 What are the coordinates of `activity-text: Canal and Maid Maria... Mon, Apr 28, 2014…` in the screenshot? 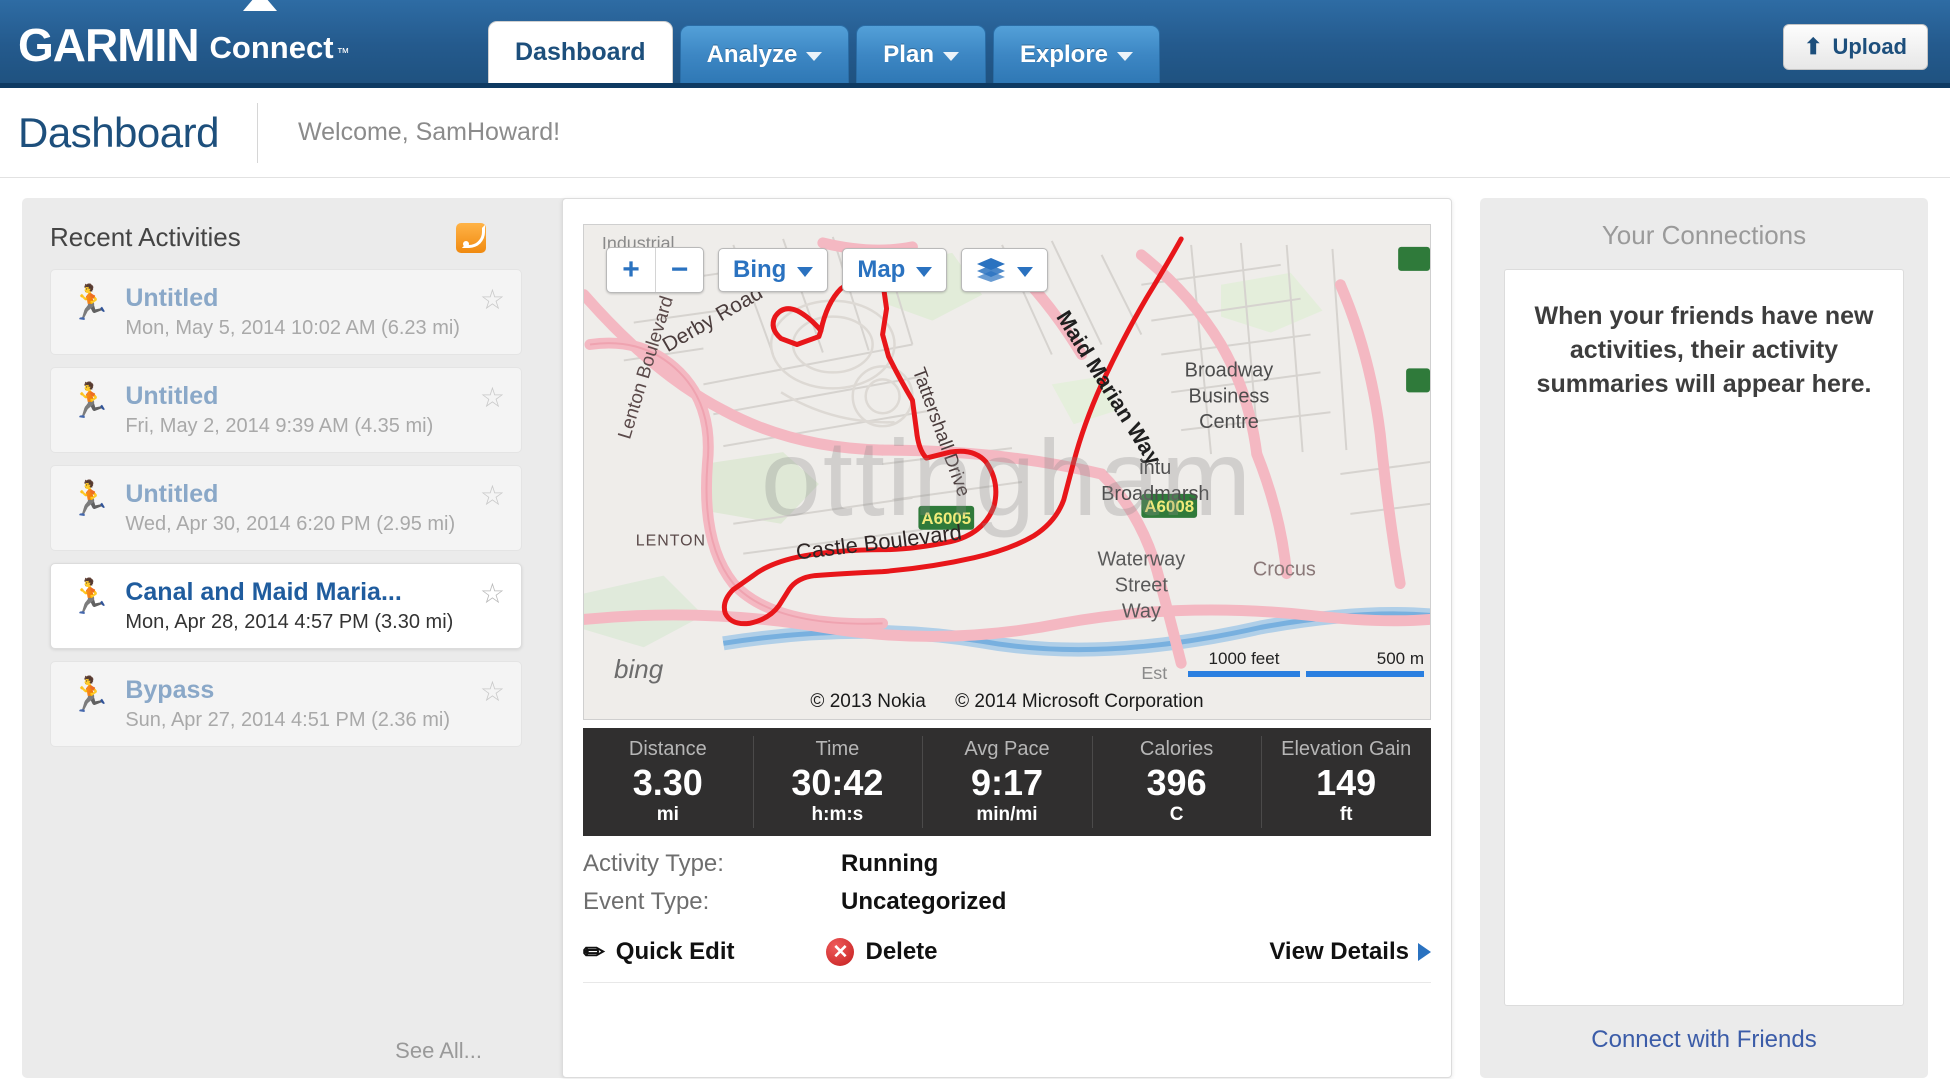 It's located at (295, 606).